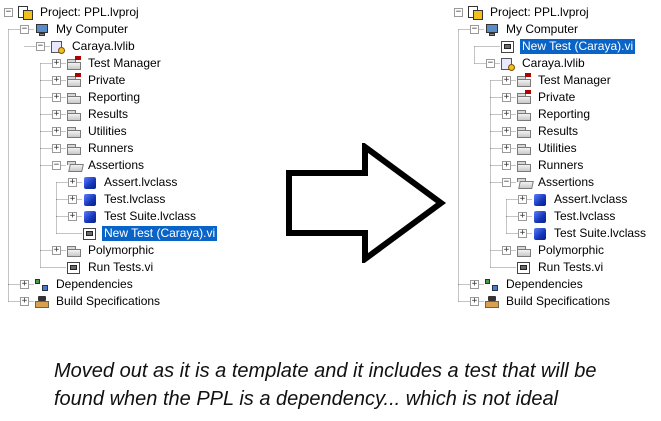 This screenshot has width=661, height=421. I want to click on tree-item-label: Test Suite.lvclass, so click(600, 233).